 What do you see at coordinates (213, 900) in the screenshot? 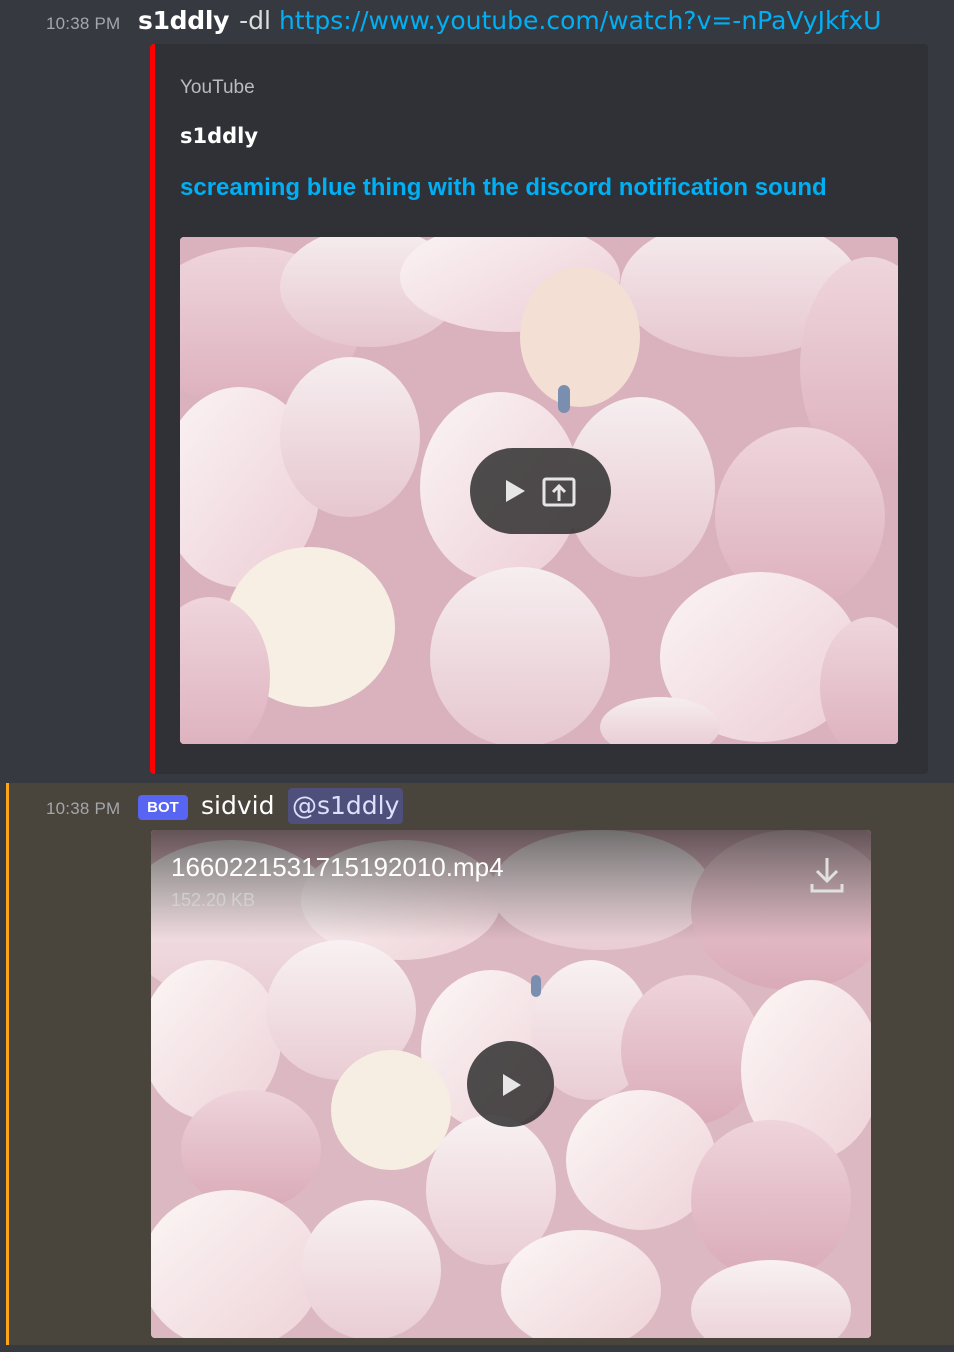
I see `attachment-filesize: 152.20 KB` at bounding box center [213, 900].